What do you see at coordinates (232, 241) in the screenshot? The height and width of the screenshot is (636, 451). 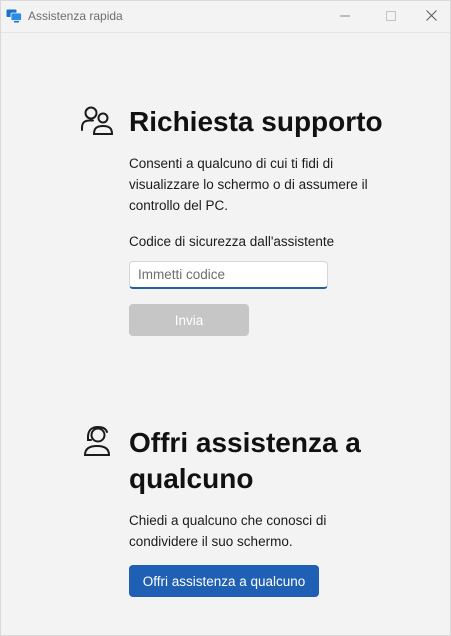 I see `security-code-label: Codice di sicurezza dall'assistente` at bounding box center [232, 241].